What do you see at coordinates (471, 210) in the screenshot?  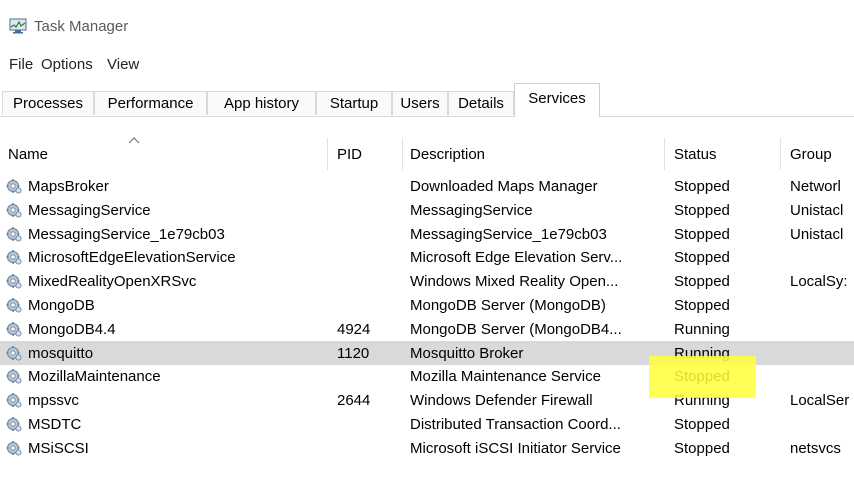 I see `cell-description: MessagingService` at bounding box center [471, 210].